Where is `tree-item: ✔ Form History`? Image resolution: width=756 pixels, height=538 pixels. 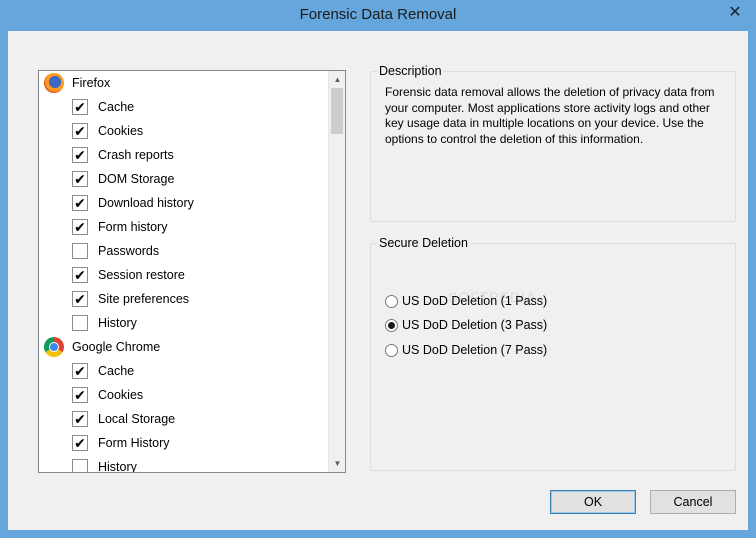 tree-item: ✔ Form History is located at coordinates (183, 443).